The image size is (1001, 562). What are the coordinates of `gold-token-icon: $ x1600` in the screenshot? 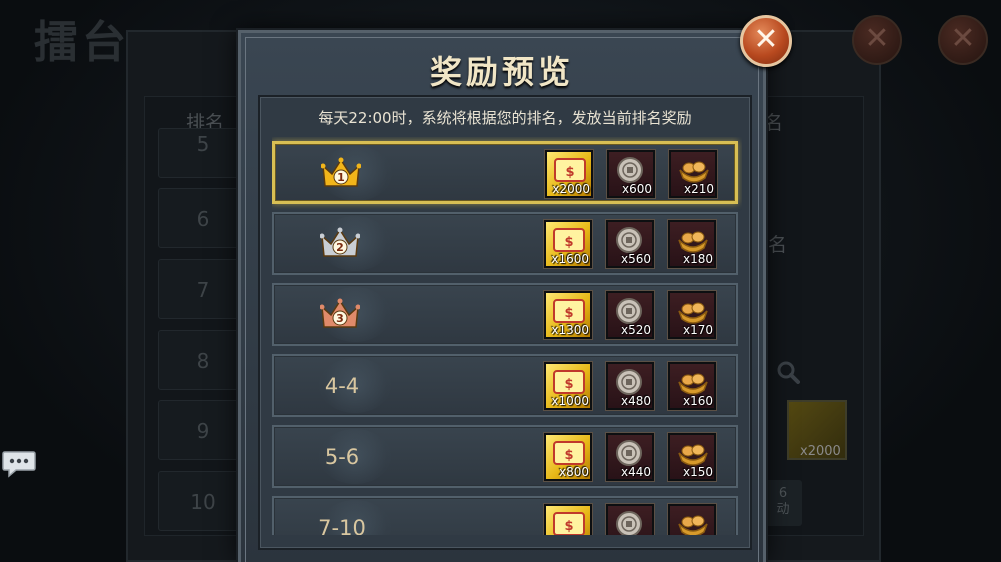 It's located at (568, 244).